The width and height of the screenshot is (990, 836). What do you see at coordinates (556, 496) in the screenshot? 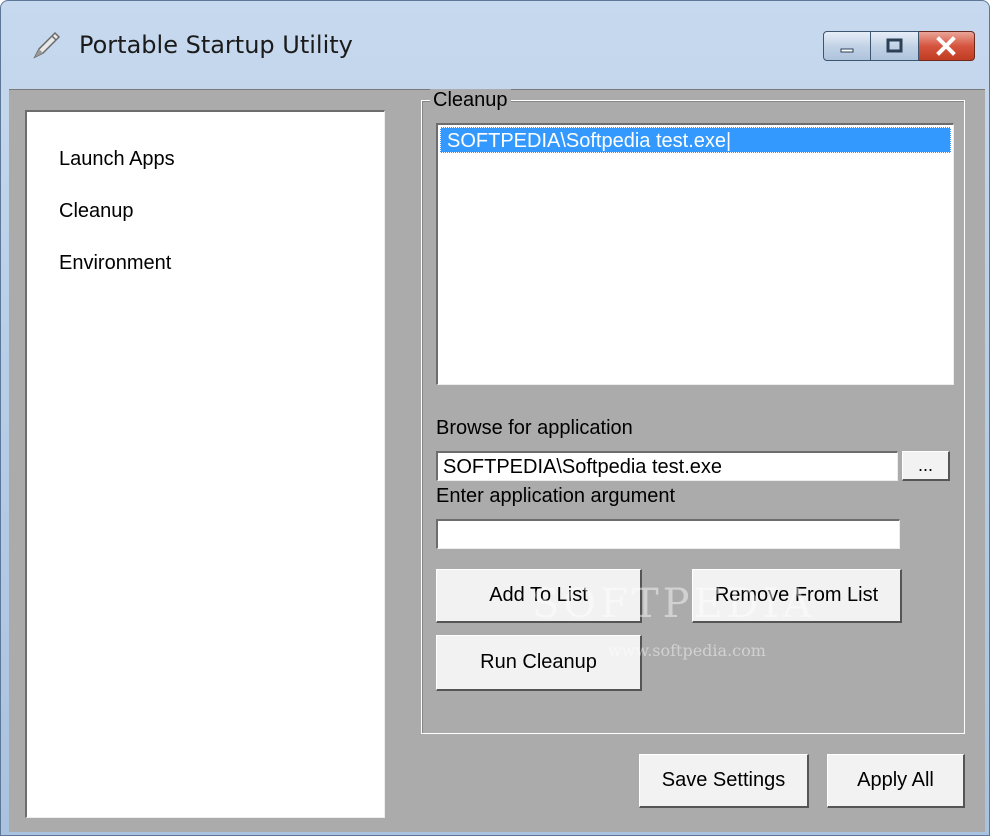
I see `argument-label: Enter application argument` at bounding box center [556, 496].